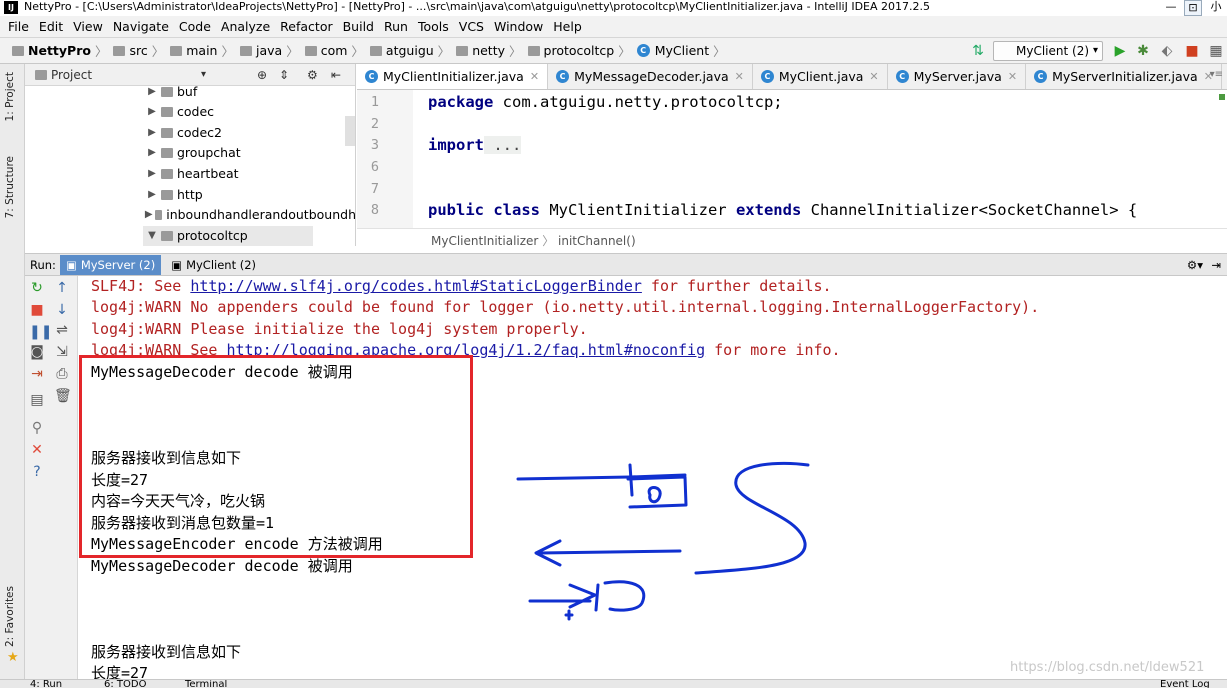  I want to click on breadcrumb-com: com 〉, so click(334, 50).